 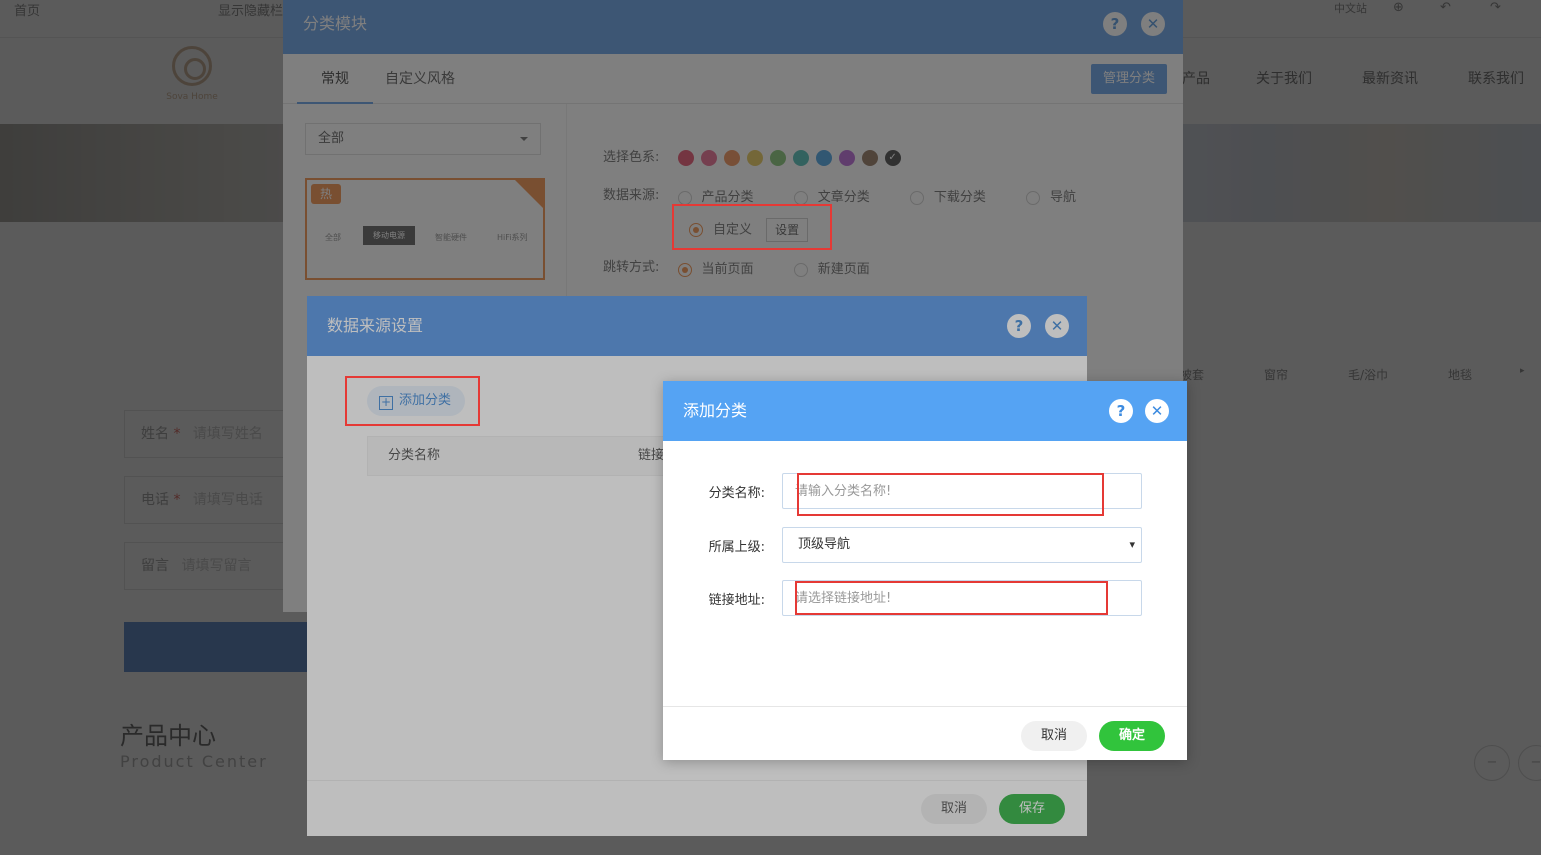 What do you see at coordinates (962, 545) in the screenshot?
I see `parent-level-select: 顶级导航` at bounding box center [962, 545].